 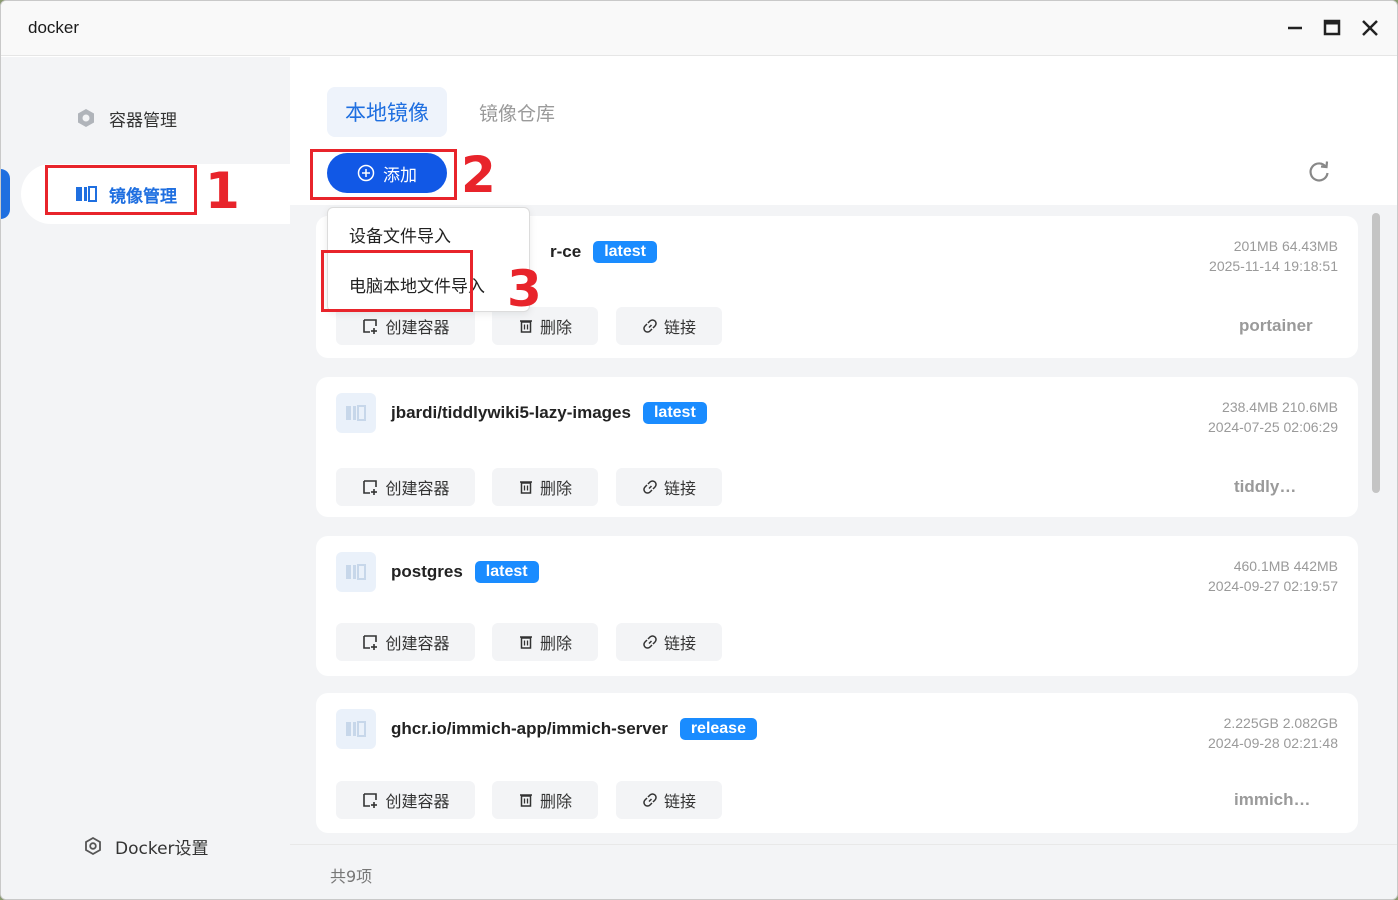 I want to click on sidebar-item-containers: 容器管理, so click(x=155, y=118).